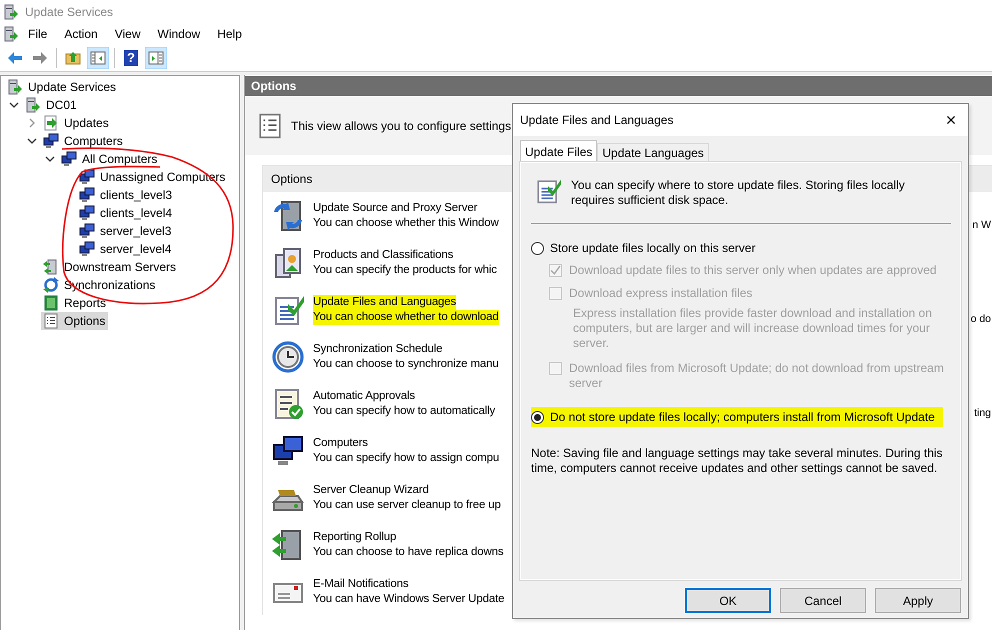  What do you see at coordinates (983, 413) in the screenshot?
I see `option-description: ting` at bounding box center [983, 413].